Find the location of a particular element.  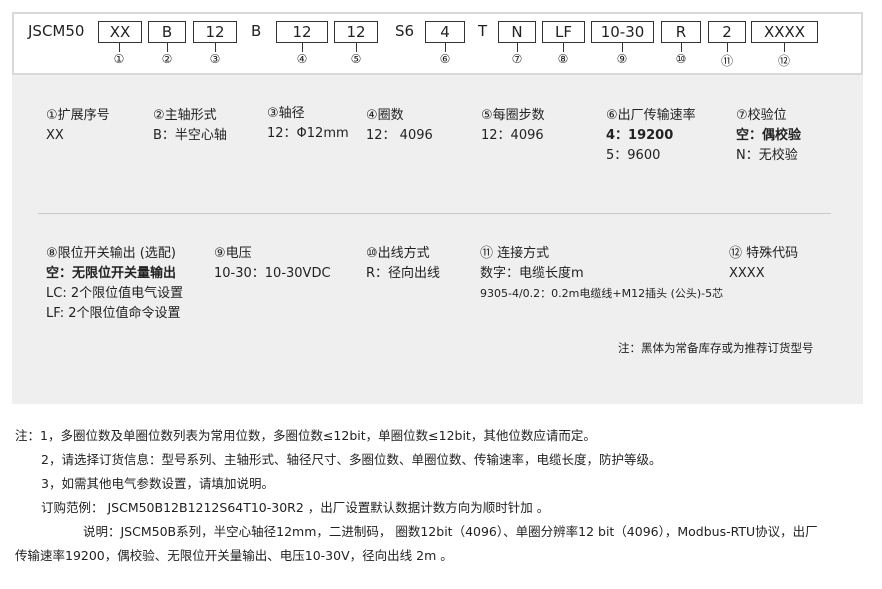

spec-title: ⑫ 特殊代码 is located at coordinates (764, 253).